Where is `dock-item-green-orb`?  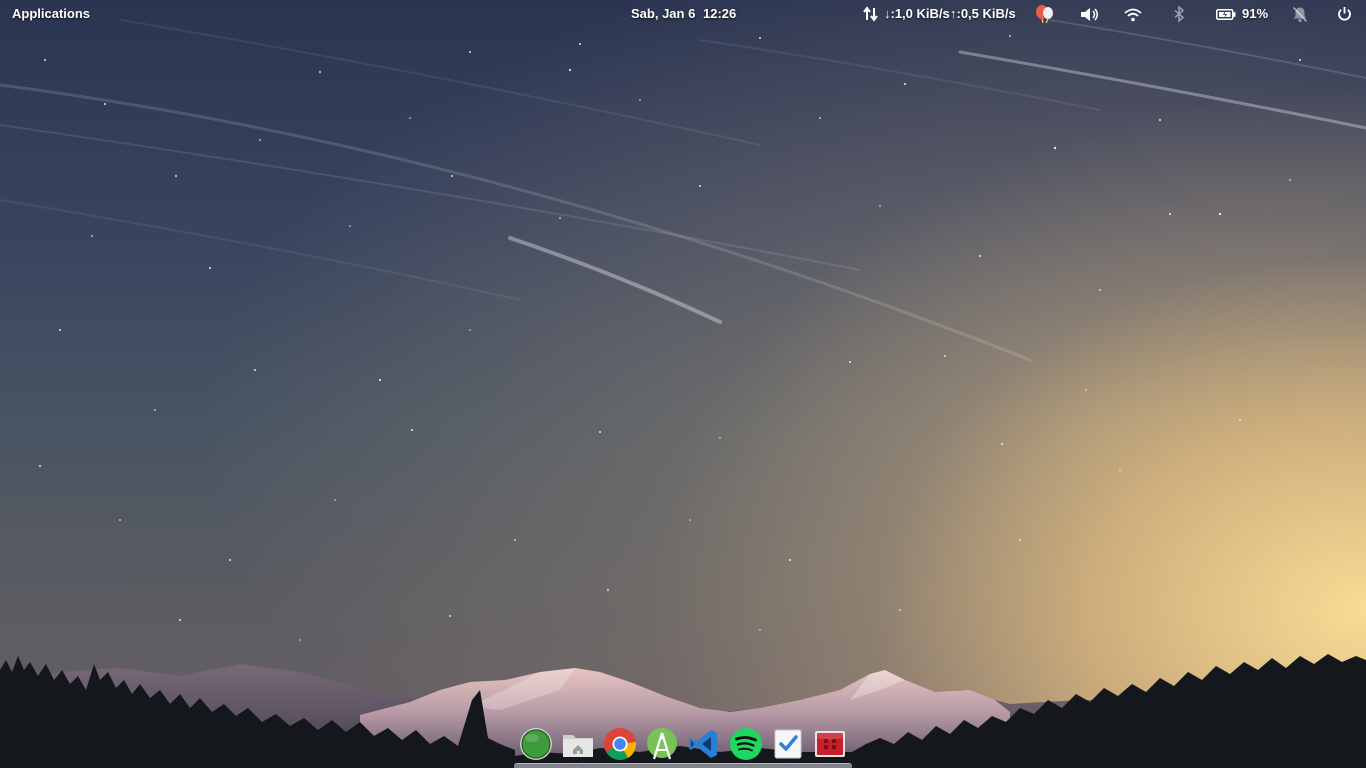
dock-item-green-orb is located at coordinates (536, 744).